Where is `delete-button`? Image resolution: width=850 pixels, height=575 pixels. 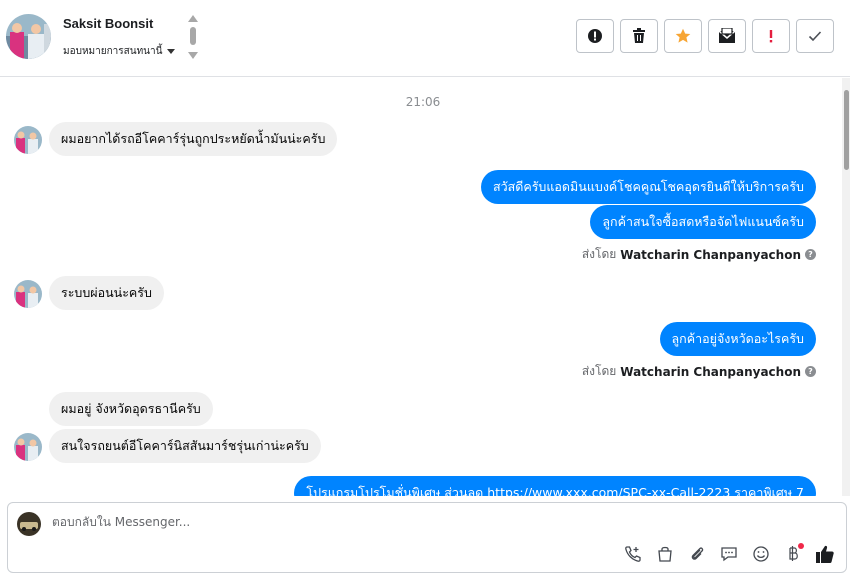 delete-button is located at coordinates (639, 36).